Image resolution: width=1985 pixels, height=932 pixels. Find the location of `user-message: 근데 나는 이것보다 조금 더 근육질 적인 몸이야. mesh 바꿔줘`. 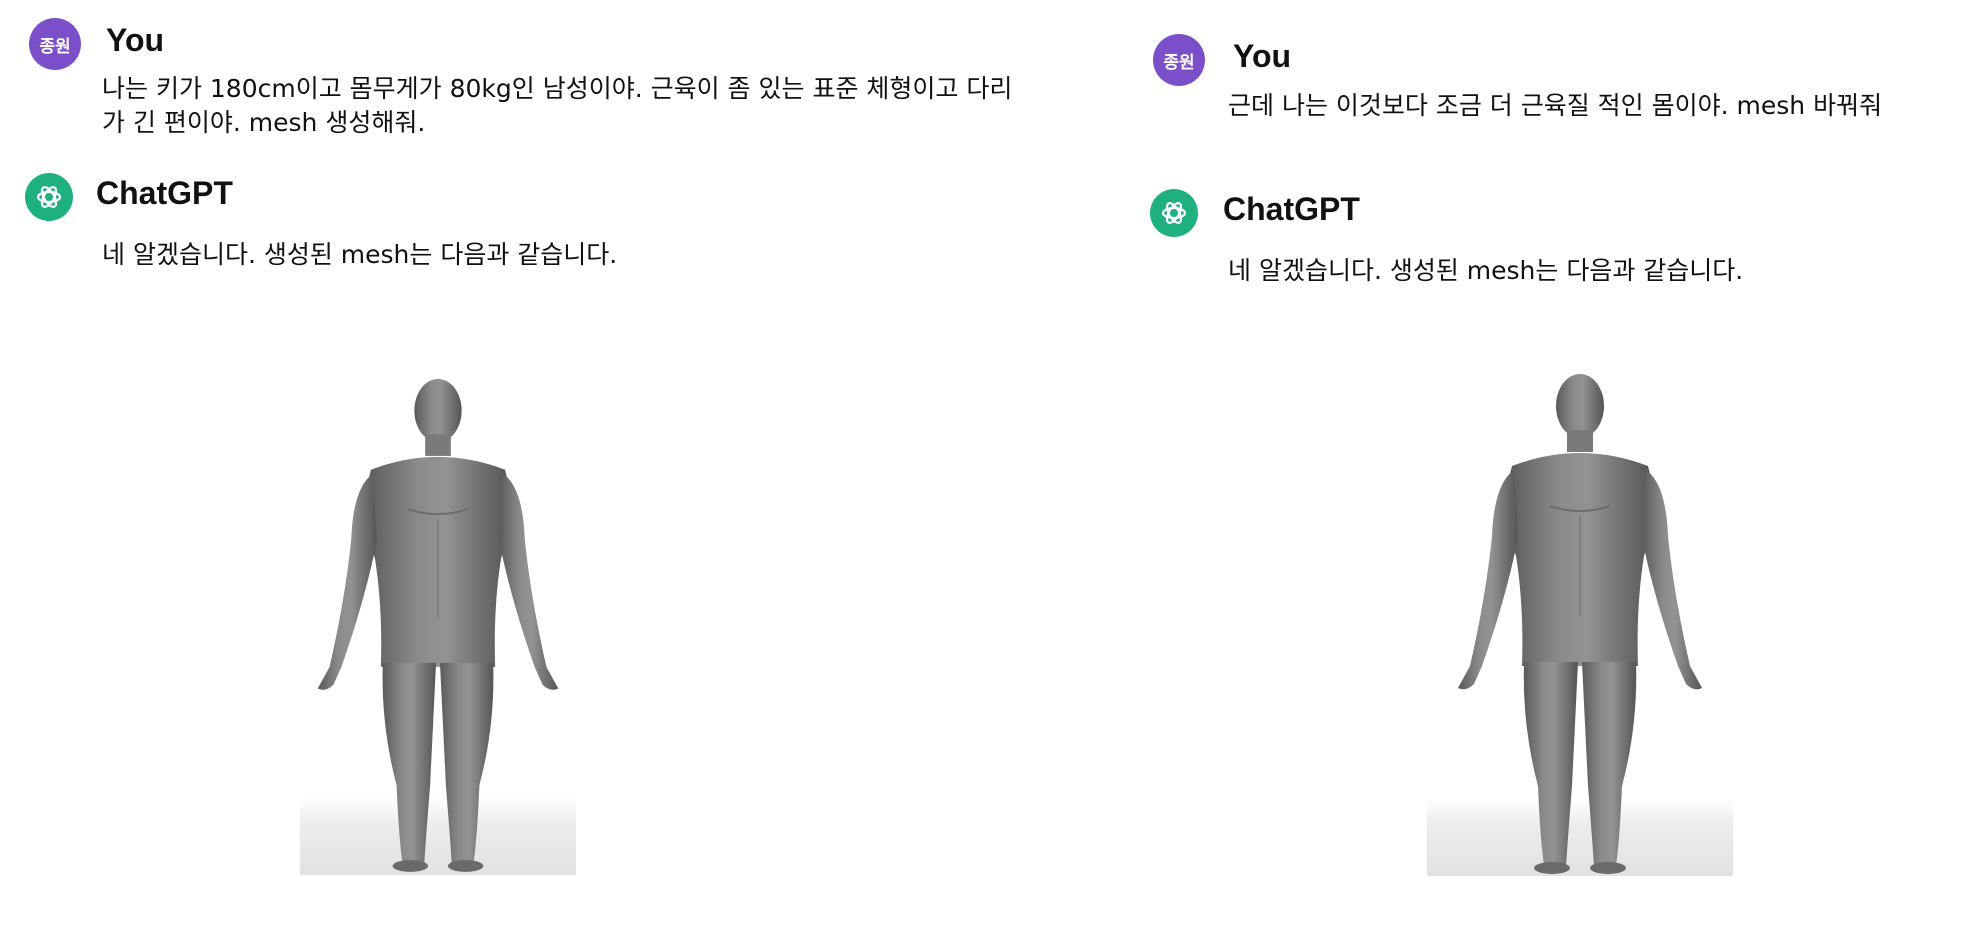

user-message: 근데 나는 이것보다 조금 더 근육질 적인 몸이야. mesh 바꿔줘 is located at coordinates (1555, 105).